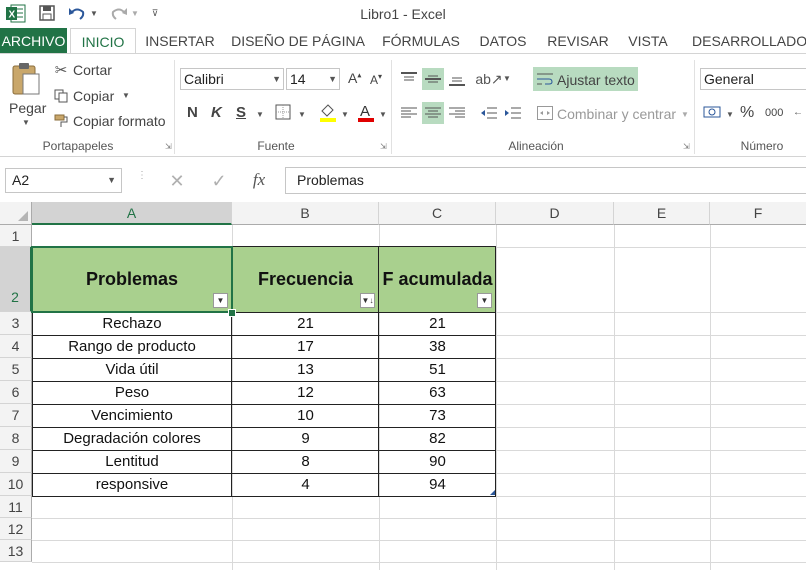 The width and height of the screenshot is (806, 570). Describe the element at coordinates (93, 96) in the screenshot. I see `copy-button: Copiar` at that location.